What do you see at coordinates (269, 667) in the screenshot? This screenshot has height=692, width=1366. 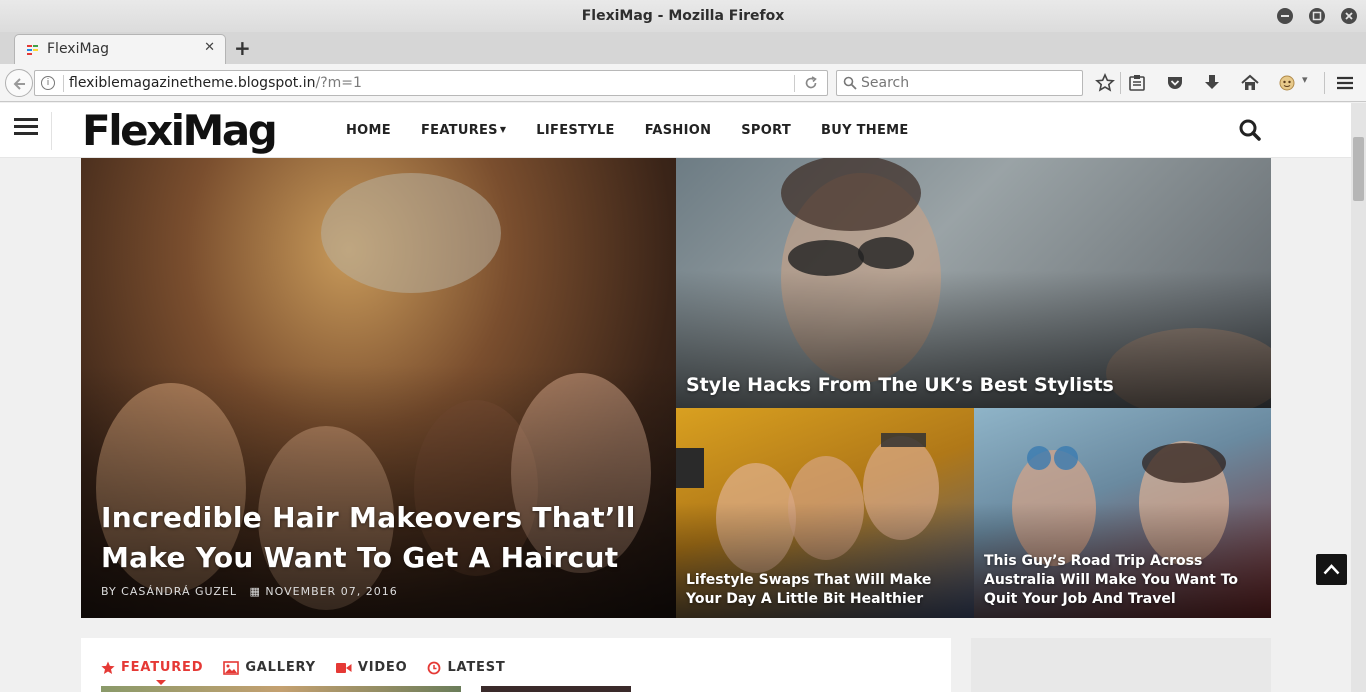 I see `tab-gallery: GALLERY` at bounding box center [269, 667].